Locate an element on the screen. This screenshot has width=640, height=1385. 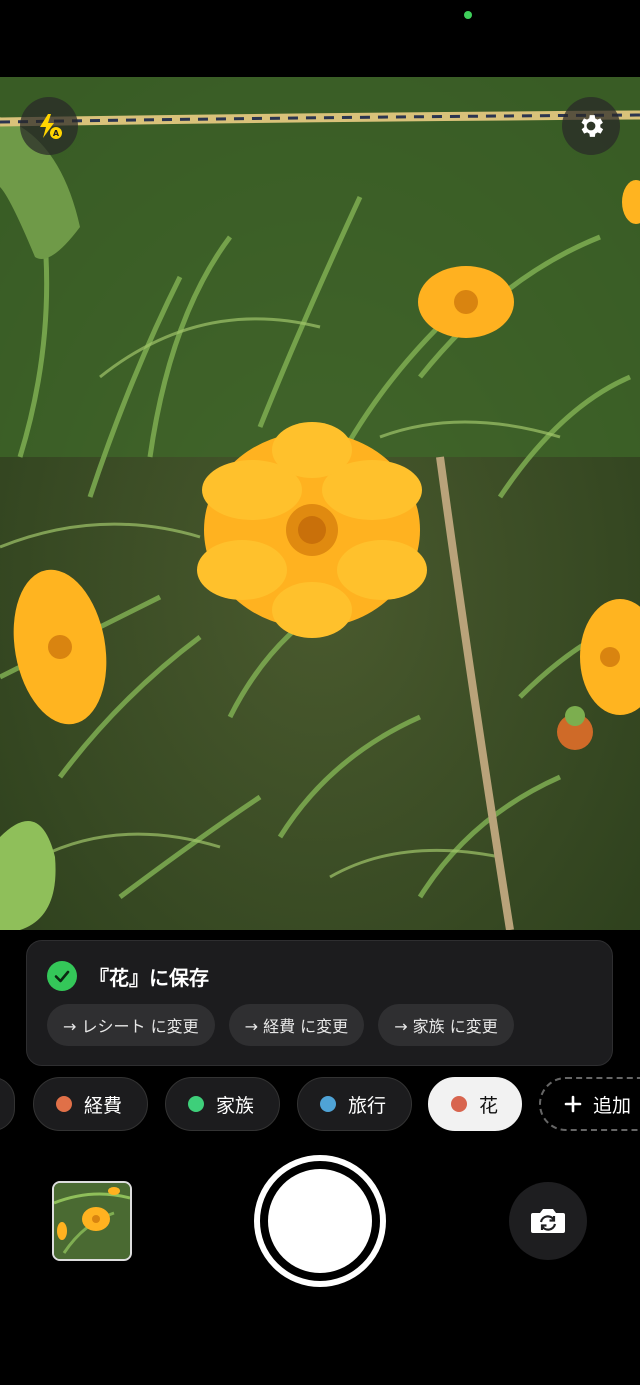
move-actions: → レシート に変更 → 経費 に変更 → 家族 に変更 is located at coordinates (280, 1025).